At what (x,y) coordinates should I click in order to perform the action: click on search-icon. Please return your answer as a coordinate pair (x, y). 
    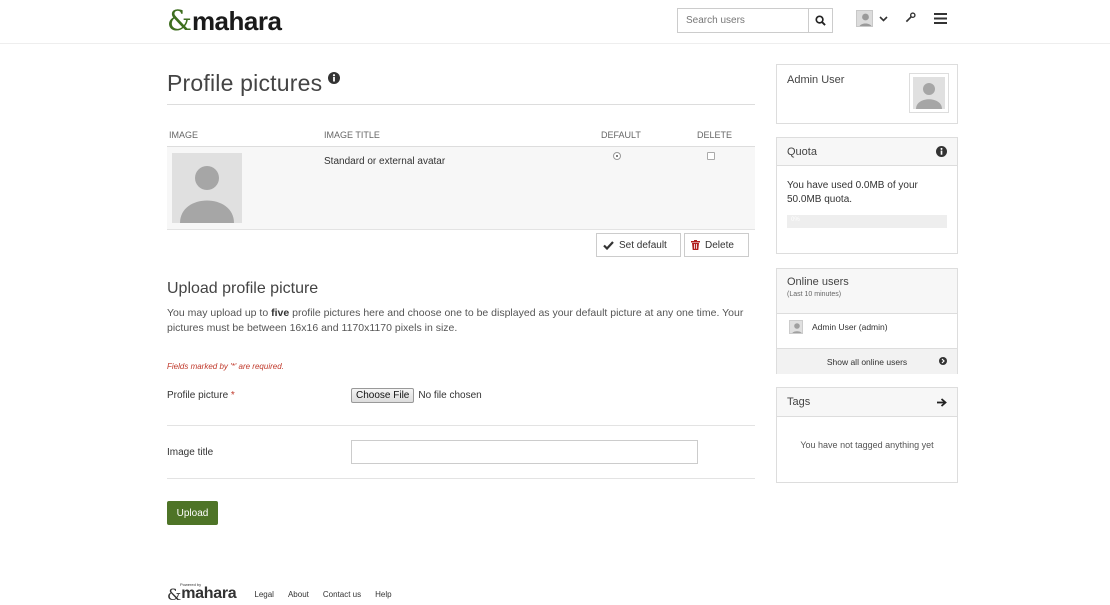
    Looking at the image, I should click on (820, 20).